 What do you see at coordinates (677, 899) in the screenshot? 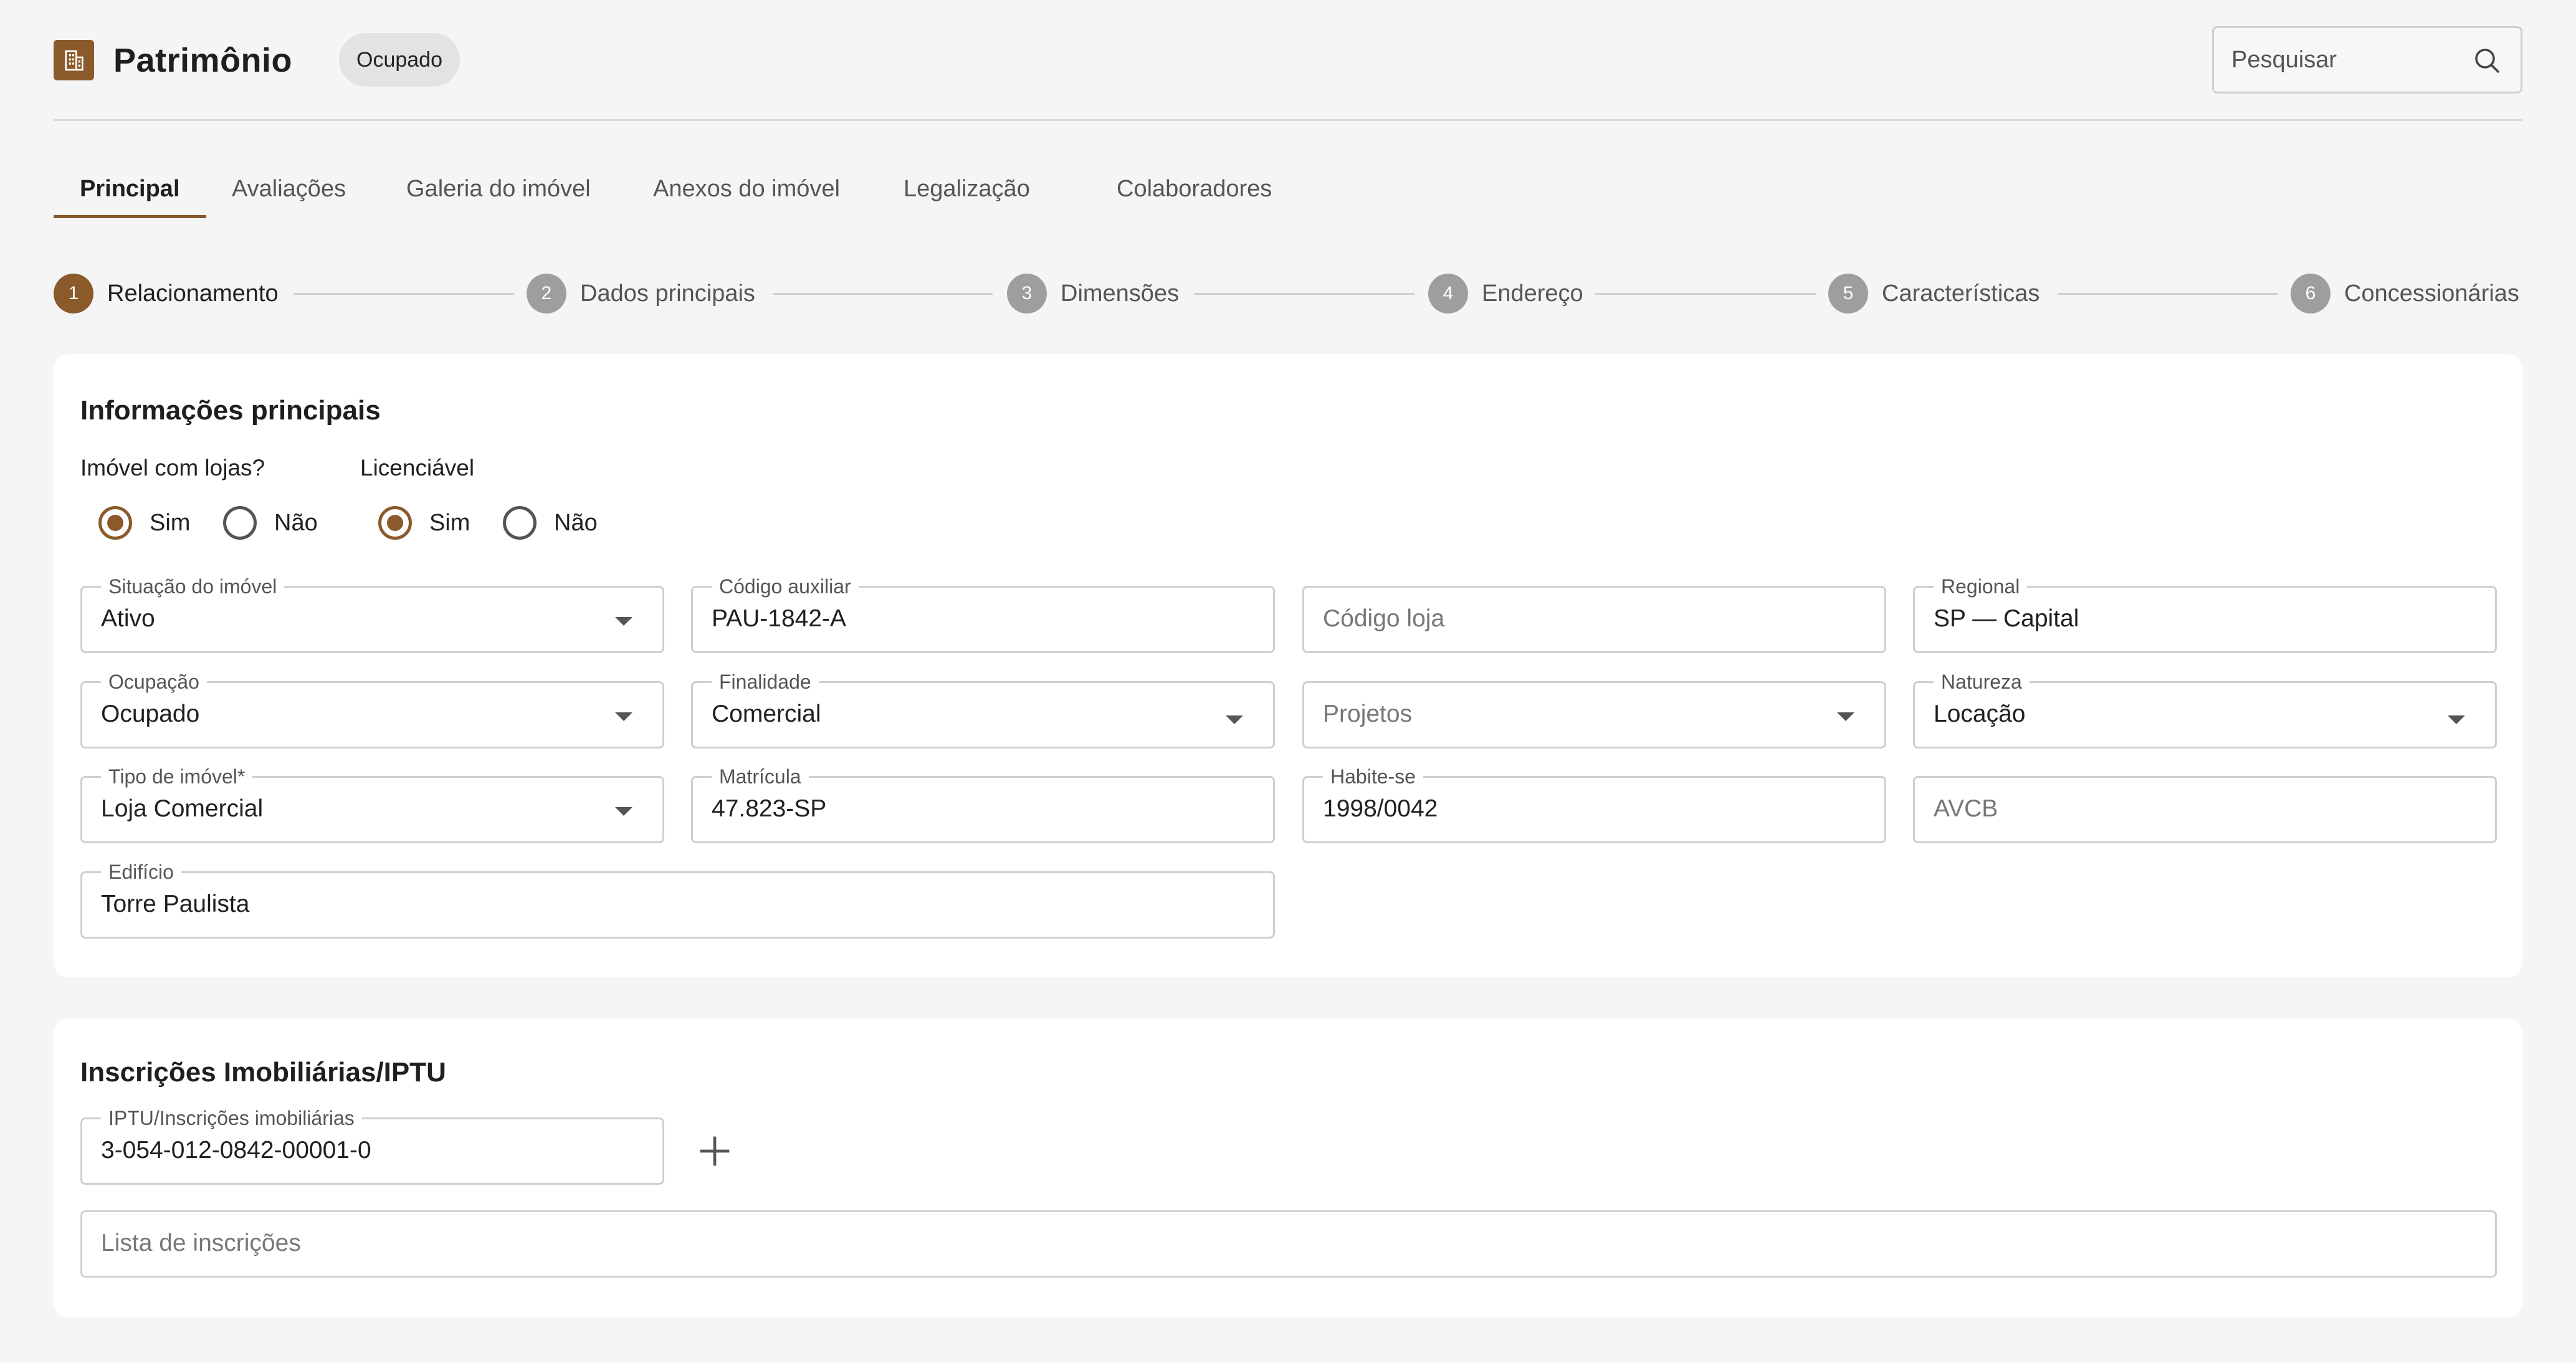
I see `edificio-field: Edifício Torre Paulista` at bounding box center [677, 899].